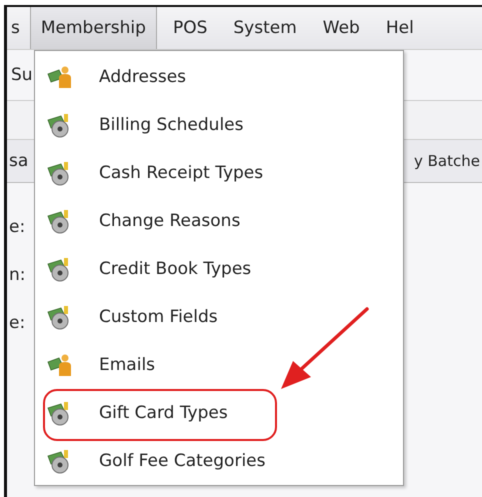 Image resolution: width=482 pixels, height=497 pixels. What do you see at coordinates (163, 413) in the screenshot?
I see `menu-item-label: Gift Card Types` at bounding box center [163, 413].